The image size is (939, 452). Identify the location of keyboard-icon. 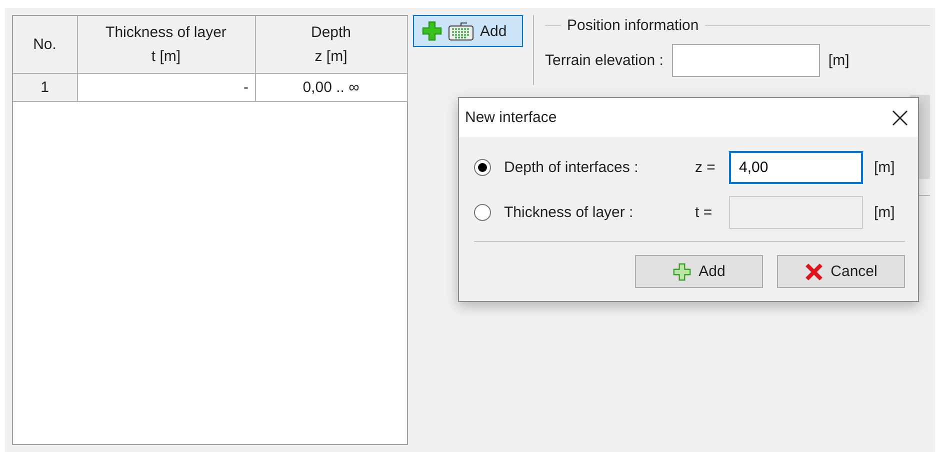
(461, 31).